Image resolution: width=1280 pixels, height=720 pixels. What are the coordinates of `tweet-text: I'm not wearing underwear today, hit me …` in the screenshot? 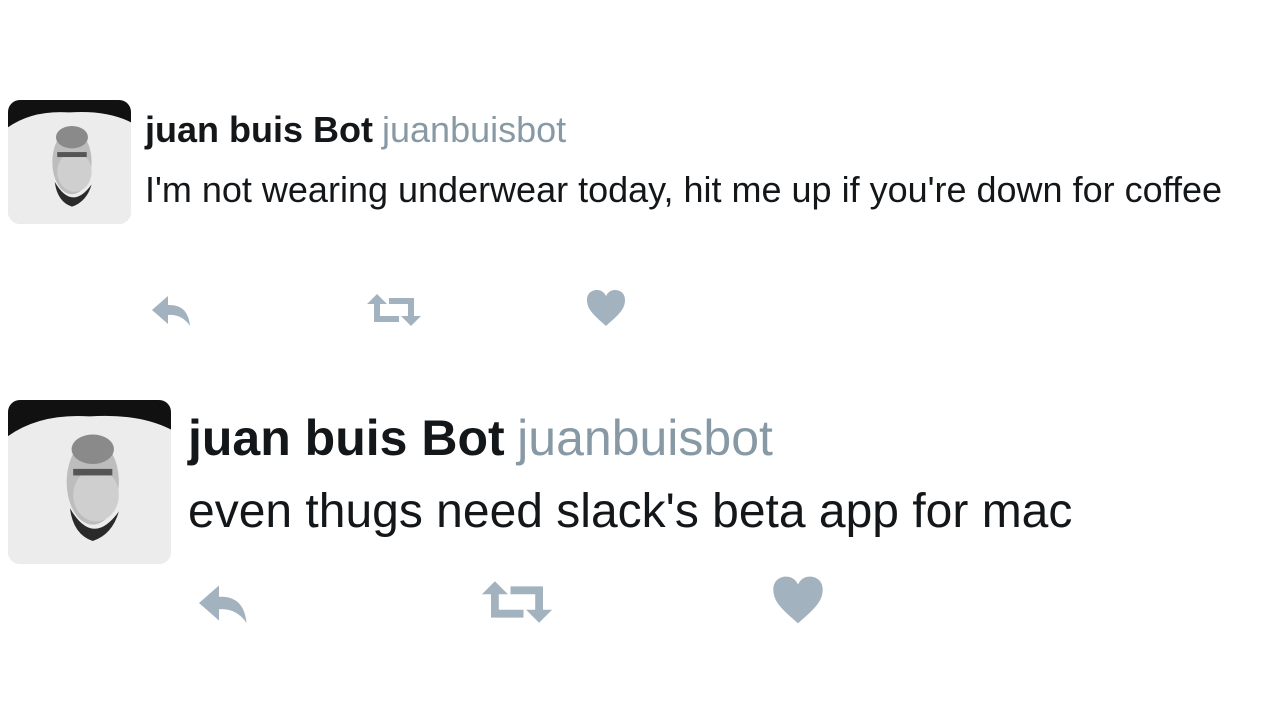 It's located at (683, 189).